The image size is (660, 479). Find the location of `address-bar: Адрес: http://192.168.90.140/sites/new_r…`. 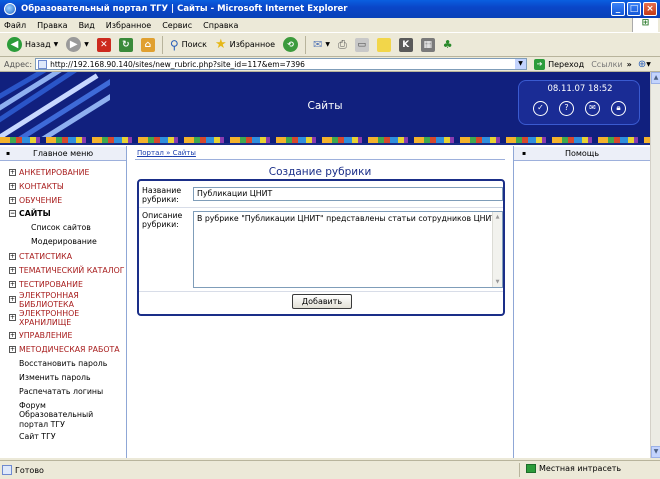

address-bar: Адрес: http://192.168.90.140/sites/new_r… is located at coordinates (330, 64).